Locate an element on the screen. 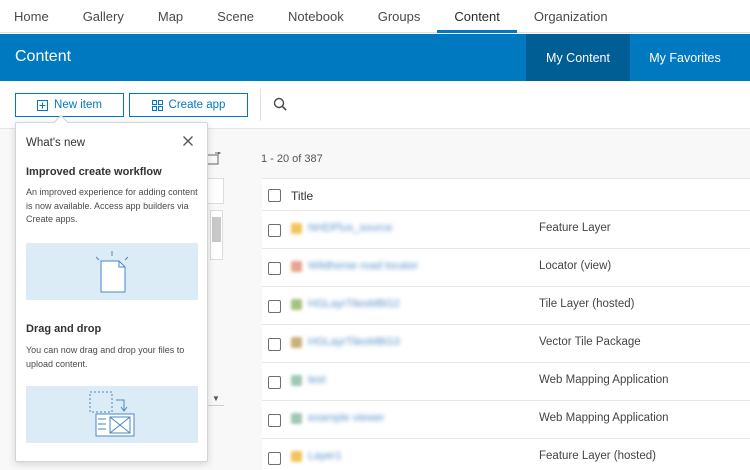  drag-drop-illustration is located at coordinates (112, 414).